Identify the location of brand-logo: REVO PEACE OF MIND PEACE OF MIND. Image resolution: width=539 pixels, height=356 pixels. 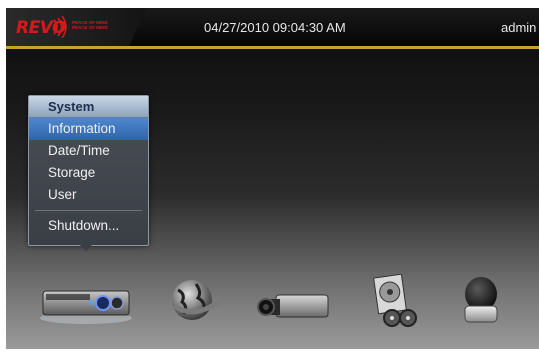
(76, 27).